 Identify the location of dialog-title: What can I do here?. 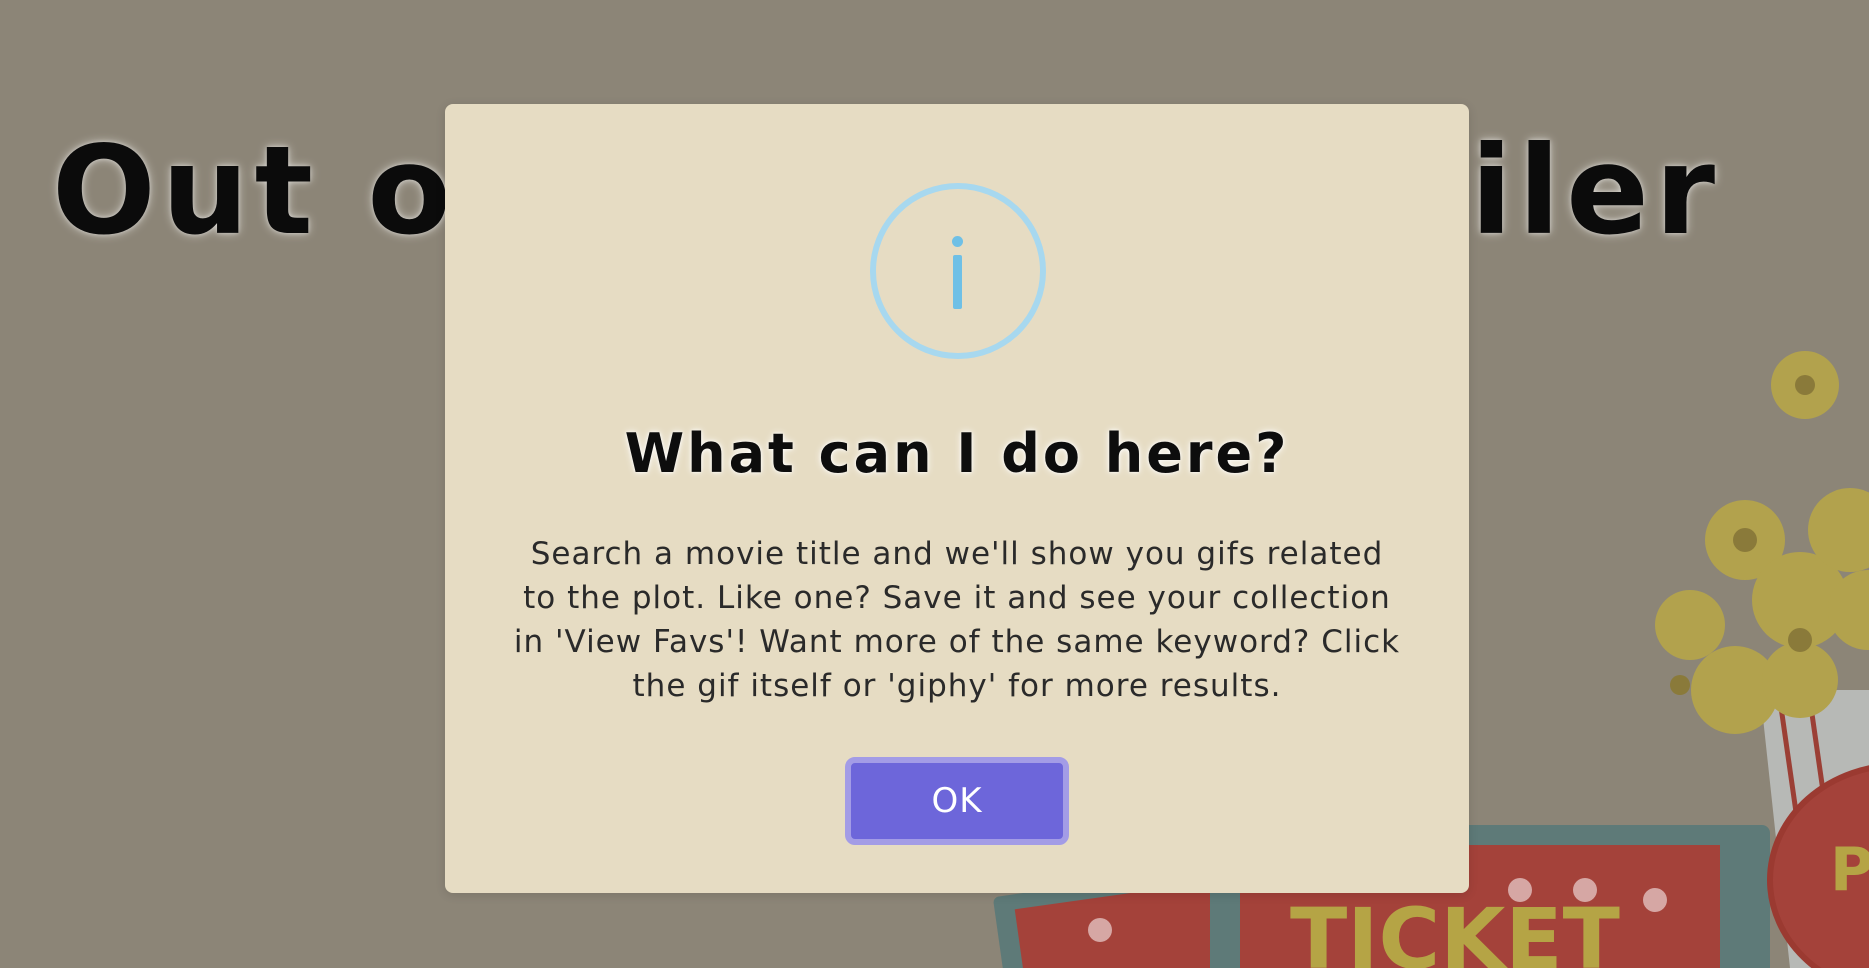
(957, 453).